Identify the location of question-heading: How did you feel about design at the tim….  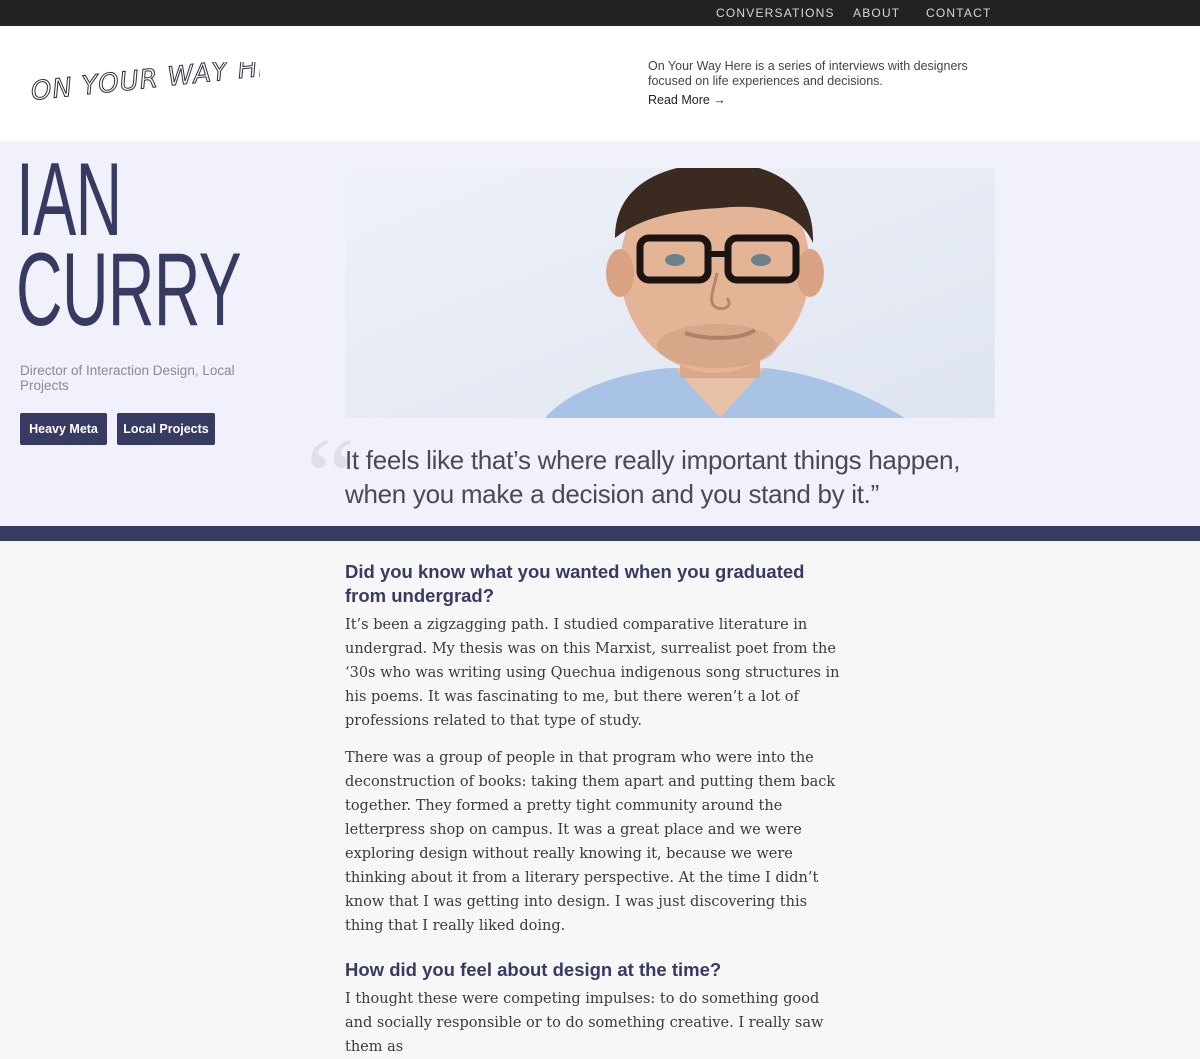
(533, 969).